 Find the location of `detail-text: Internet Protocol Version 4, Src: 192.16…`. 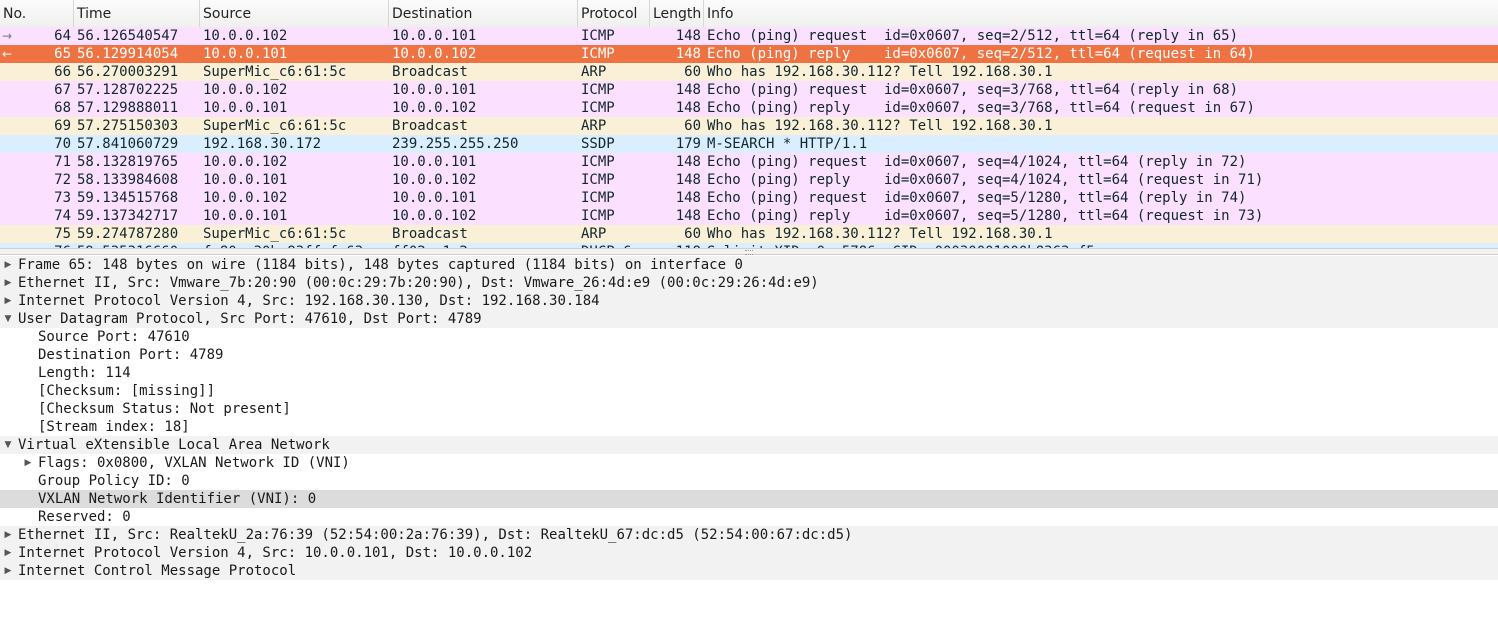

detail-text: Internet Protocol Version 4, Src: 192.16… is located at coordinates (309, 301).